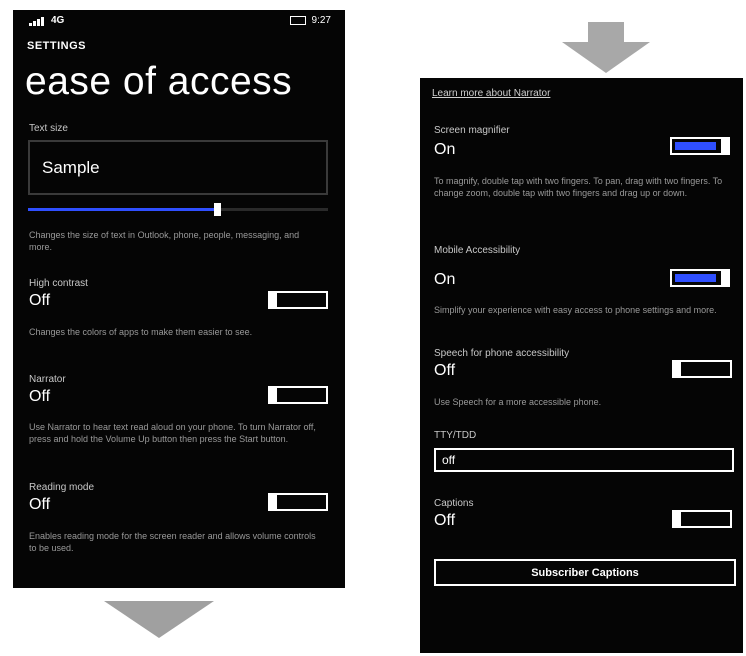  I want to click on page-title: ease of access, so click(159, 81).